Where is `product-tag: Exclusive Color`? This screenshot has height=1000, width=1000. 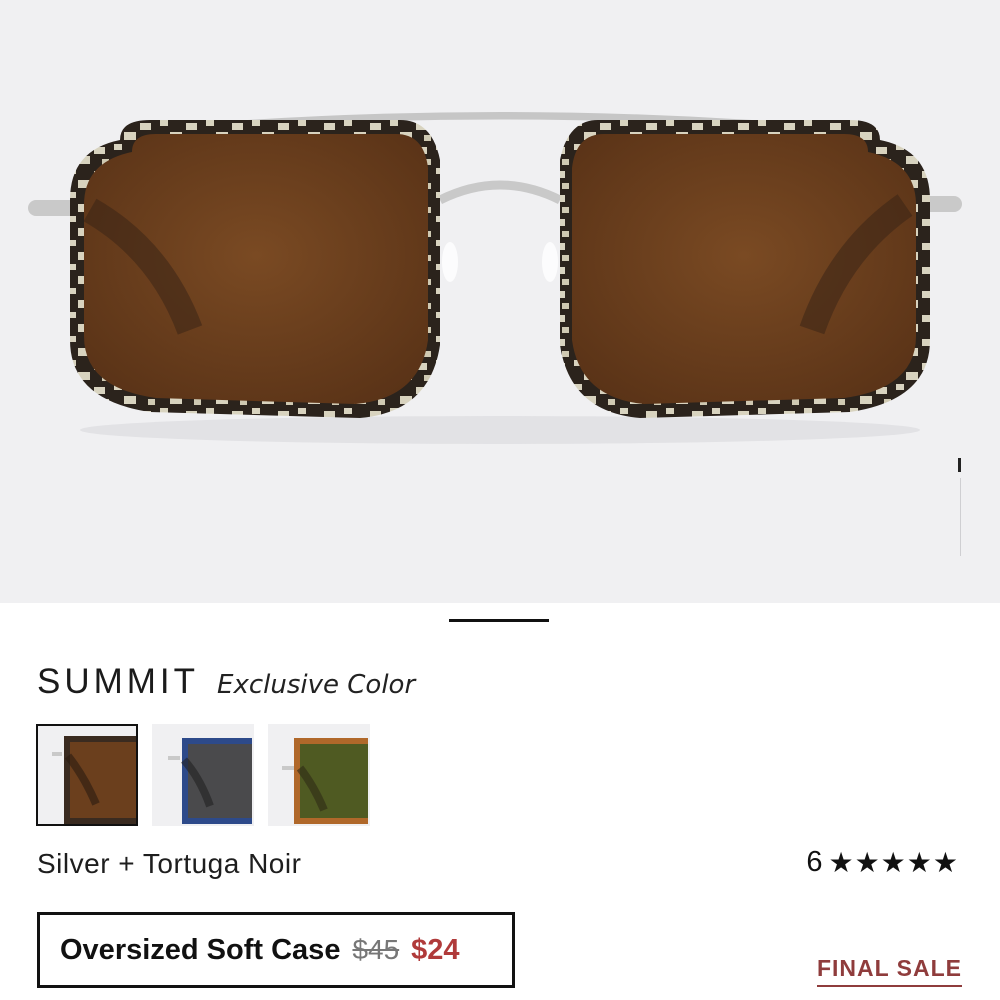
product-tag: Exclusive Color is located at coordinates (316, 685).